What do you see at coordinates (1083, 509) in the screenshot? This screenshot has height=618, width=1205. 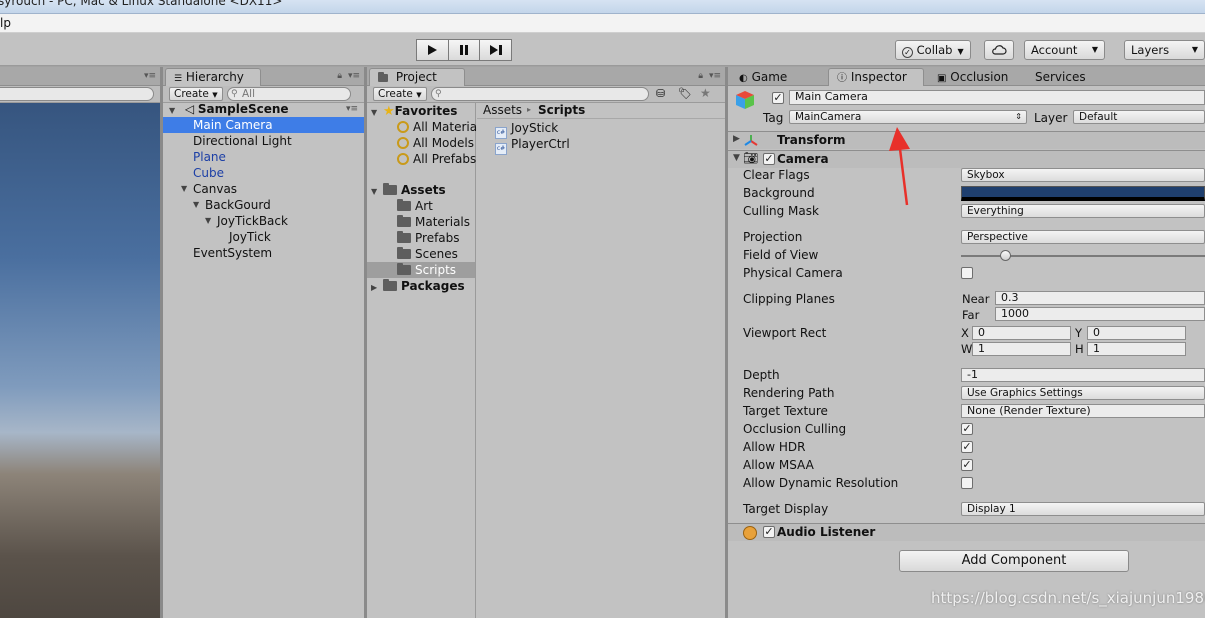 I see `target-display-dropdown: Display 1` at bounding box center [1083, 509].